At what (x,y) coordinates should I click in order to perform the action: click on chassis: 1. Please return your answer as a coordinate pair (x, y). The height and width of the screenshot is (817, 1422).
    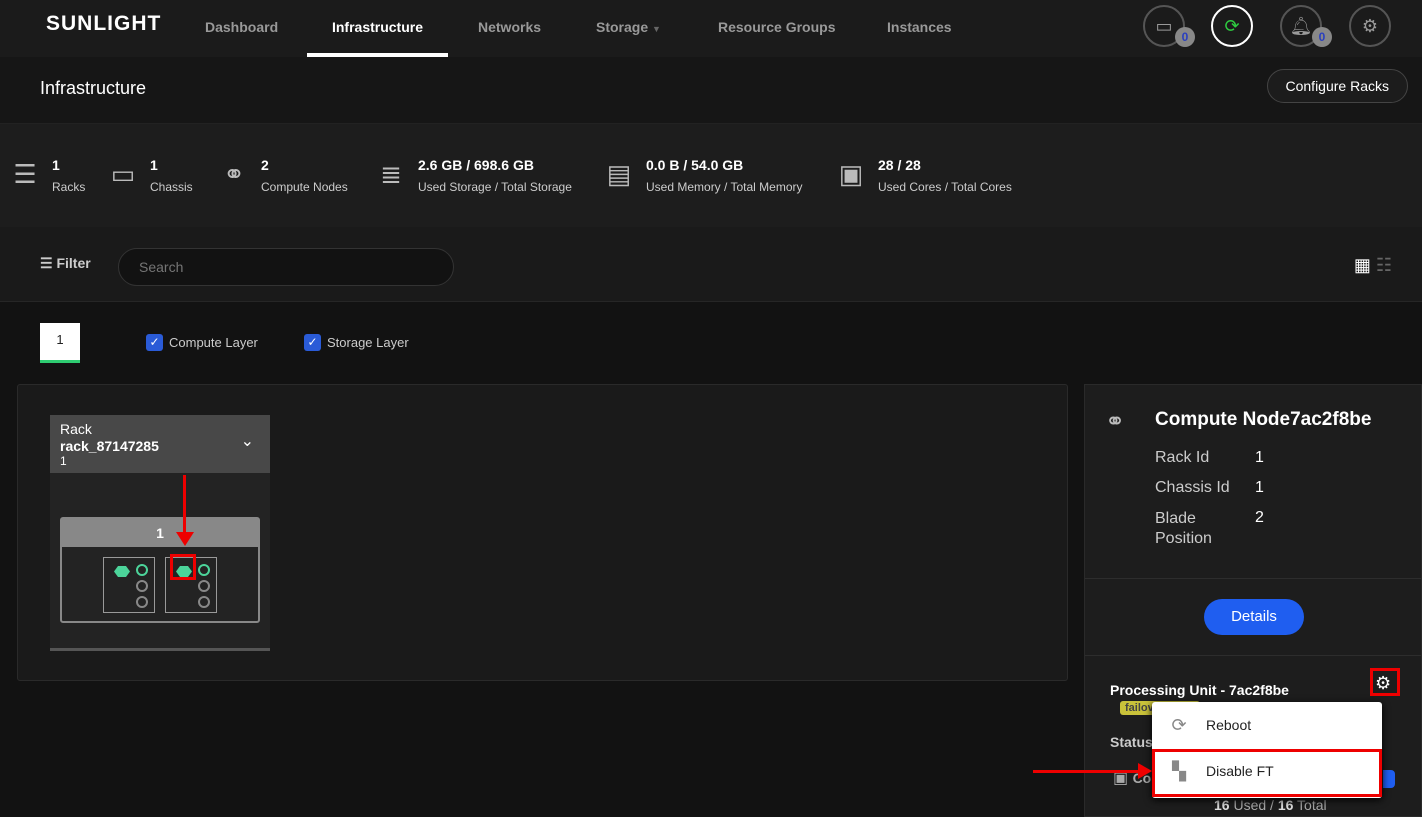
    Looking at the image, I should click on (160, 570).